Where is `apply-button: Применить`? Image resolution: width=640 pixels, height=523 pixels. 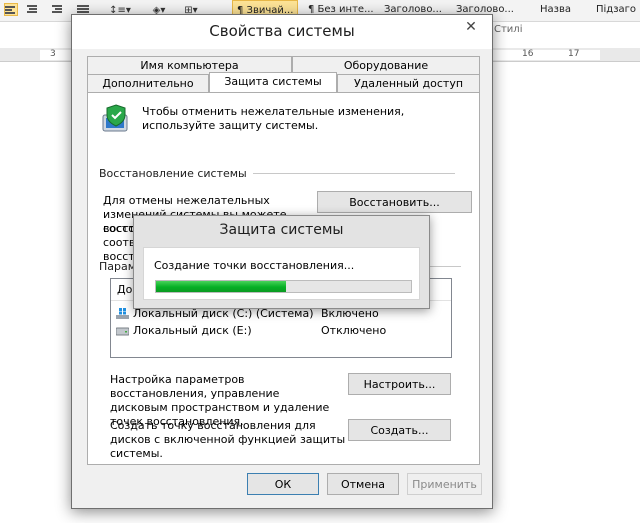 apply-button: Применить is located at coordinates (444, 484).